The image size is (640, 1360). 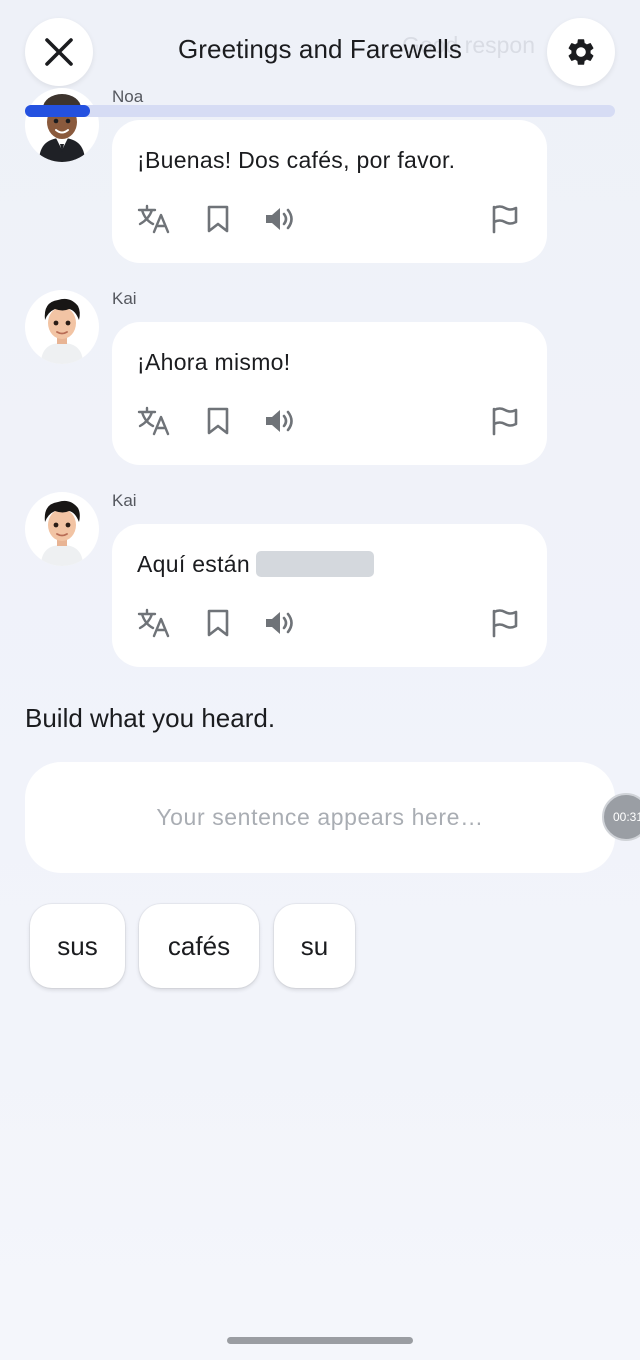 I want to click on word-chip: cafés, so click(x=199, y=946).